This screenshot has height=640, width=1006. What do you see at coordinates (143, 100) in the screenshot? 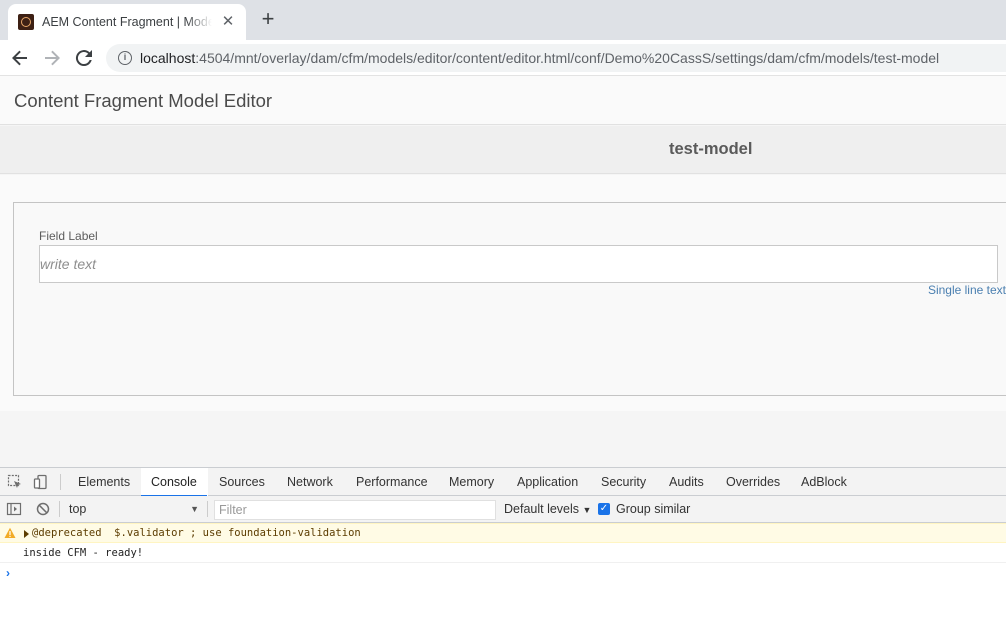
I see `page-title: Content Fragment Model Editor` at bounding box center [143, 100].